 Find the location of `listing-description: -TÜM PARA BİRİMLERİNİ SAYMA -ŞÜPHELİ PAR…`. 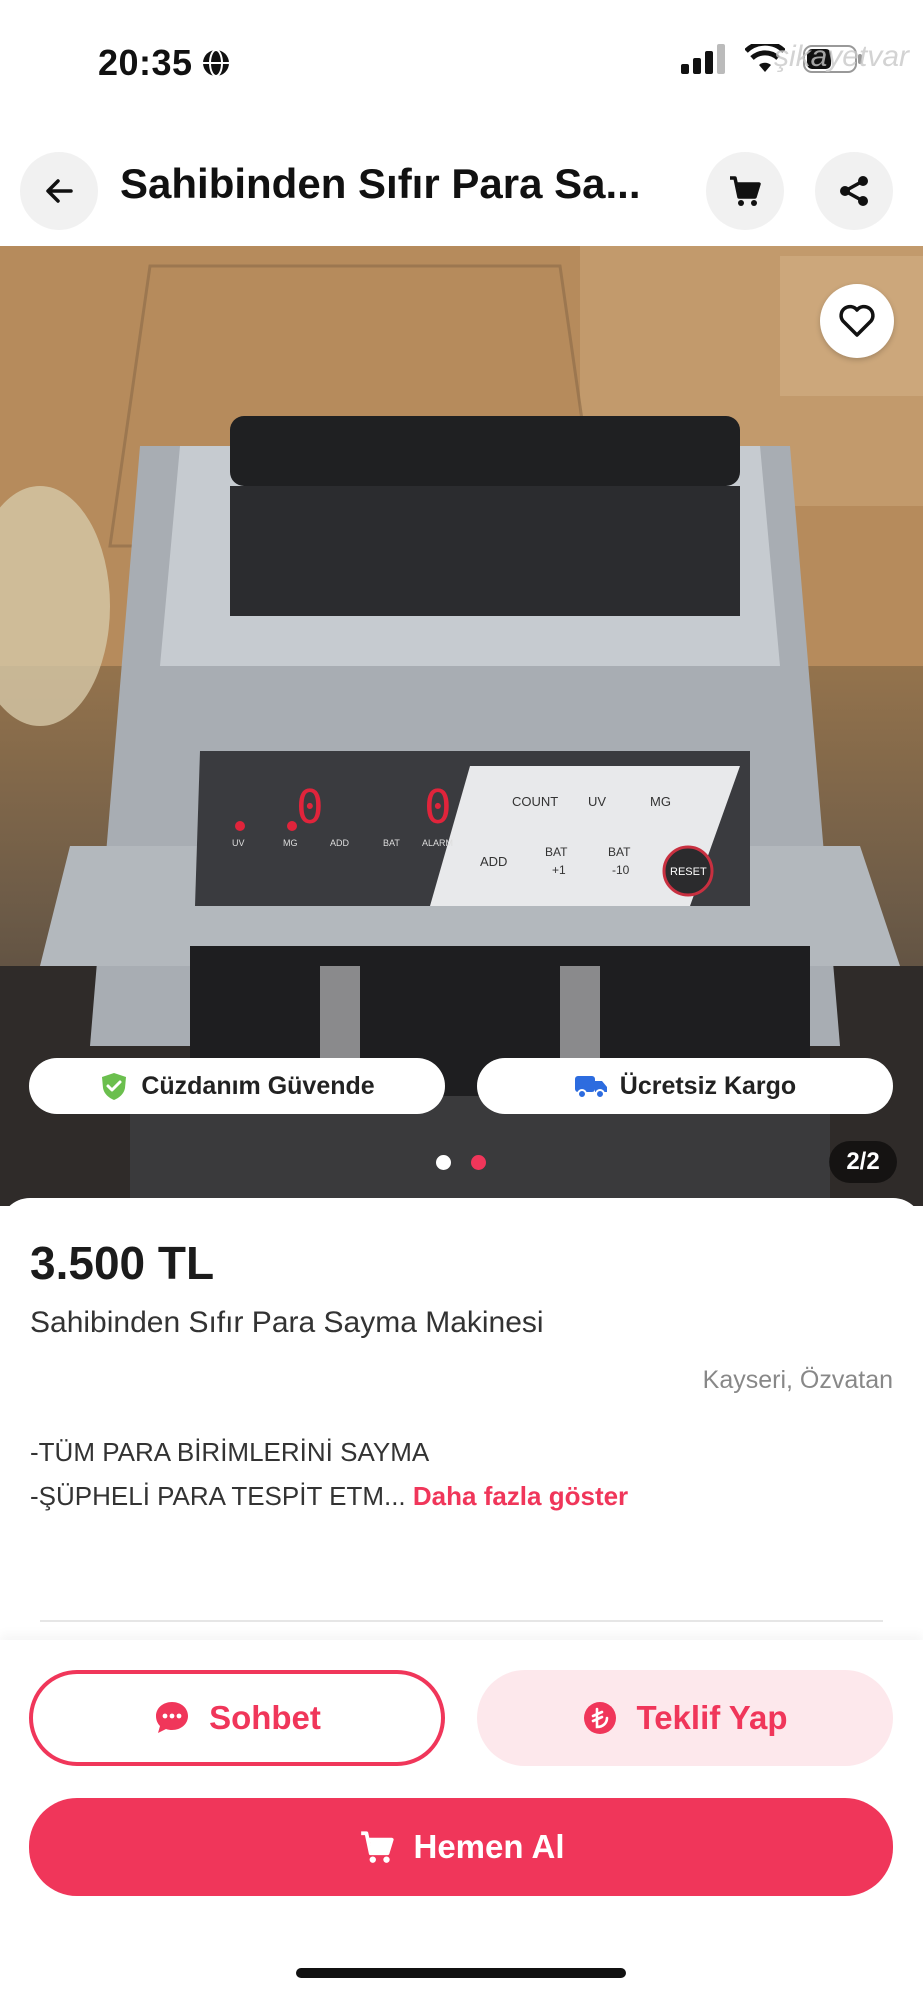

listing-description: -TÜM PARA BİRİMLERİNİ SAYMA -ŞÜPHELİ PAR… is located at coordinates (329, 1474).